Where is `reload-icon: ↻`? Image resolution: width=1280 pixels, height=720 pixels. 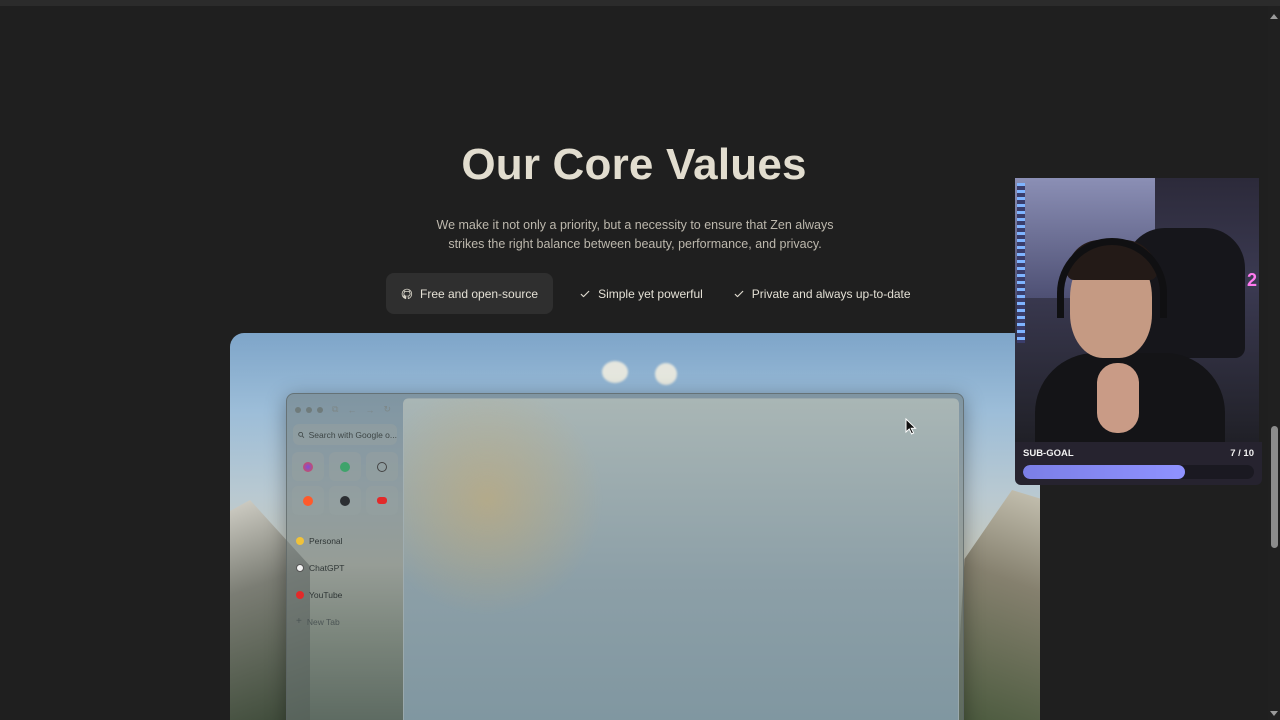
reload-icon: ↻ is located at coordinates (387, 409).